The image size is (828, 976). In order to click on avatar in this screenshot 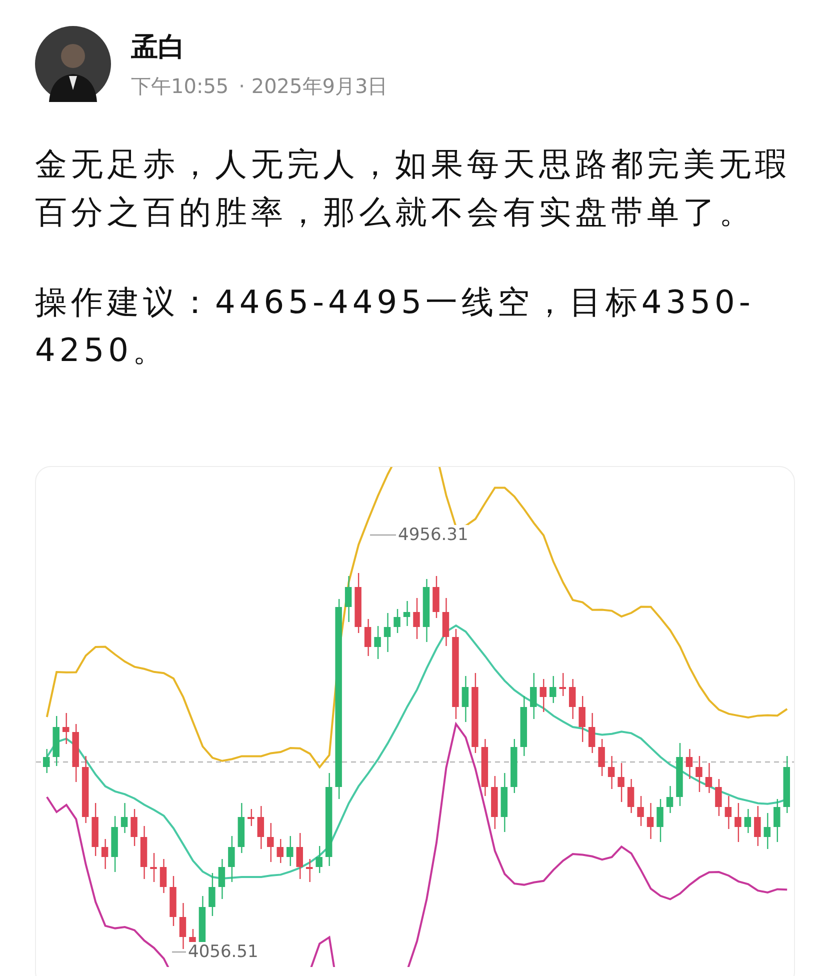, I will do `click(73, 64)`.